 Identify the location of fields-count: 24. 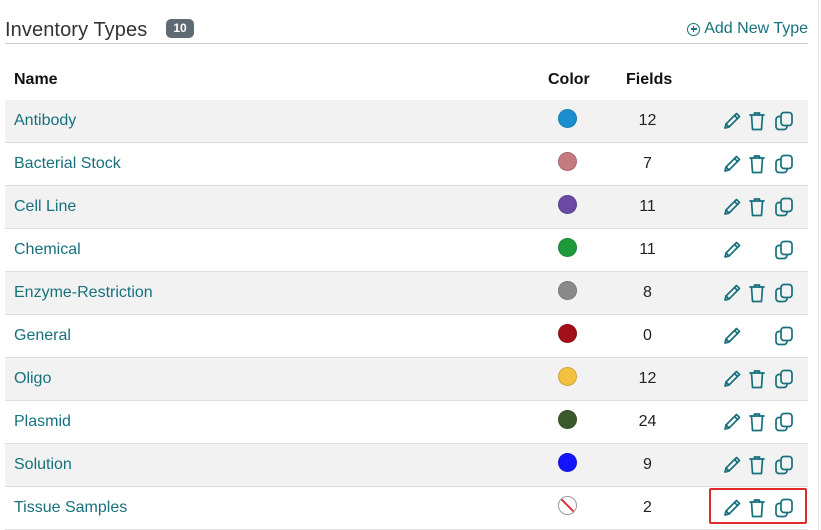
(647, 421).